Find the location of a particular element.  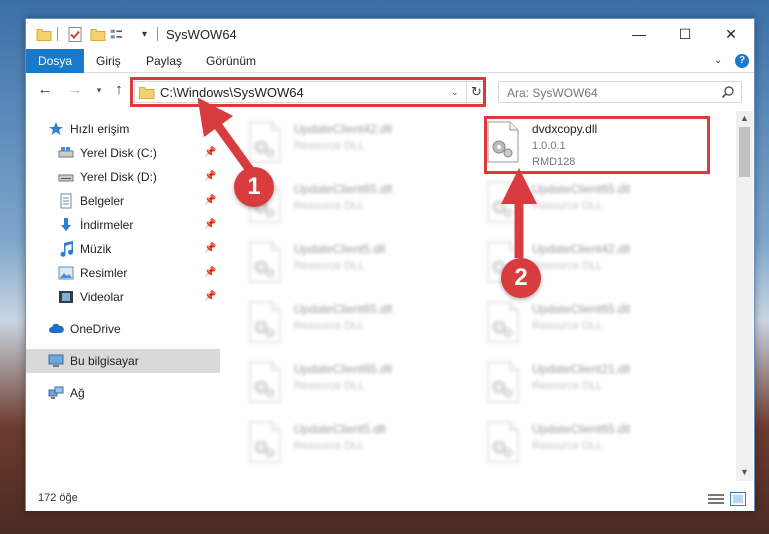

expand-ribbon-icon: ⌄ is located at coordinates (718, 60).